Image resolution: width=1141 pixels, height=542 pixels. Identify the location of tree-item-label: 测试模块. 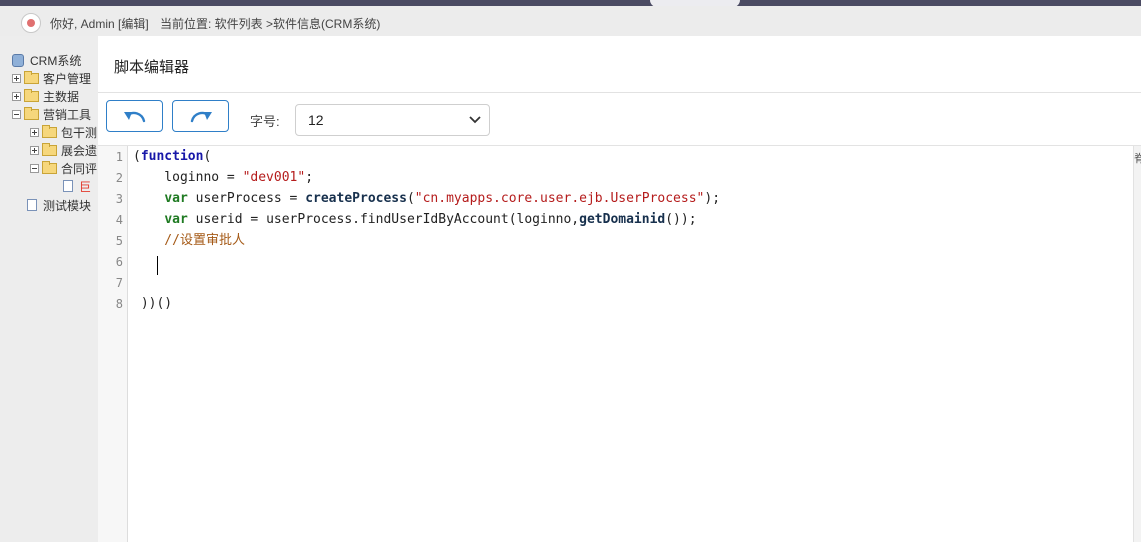
(67, 205).